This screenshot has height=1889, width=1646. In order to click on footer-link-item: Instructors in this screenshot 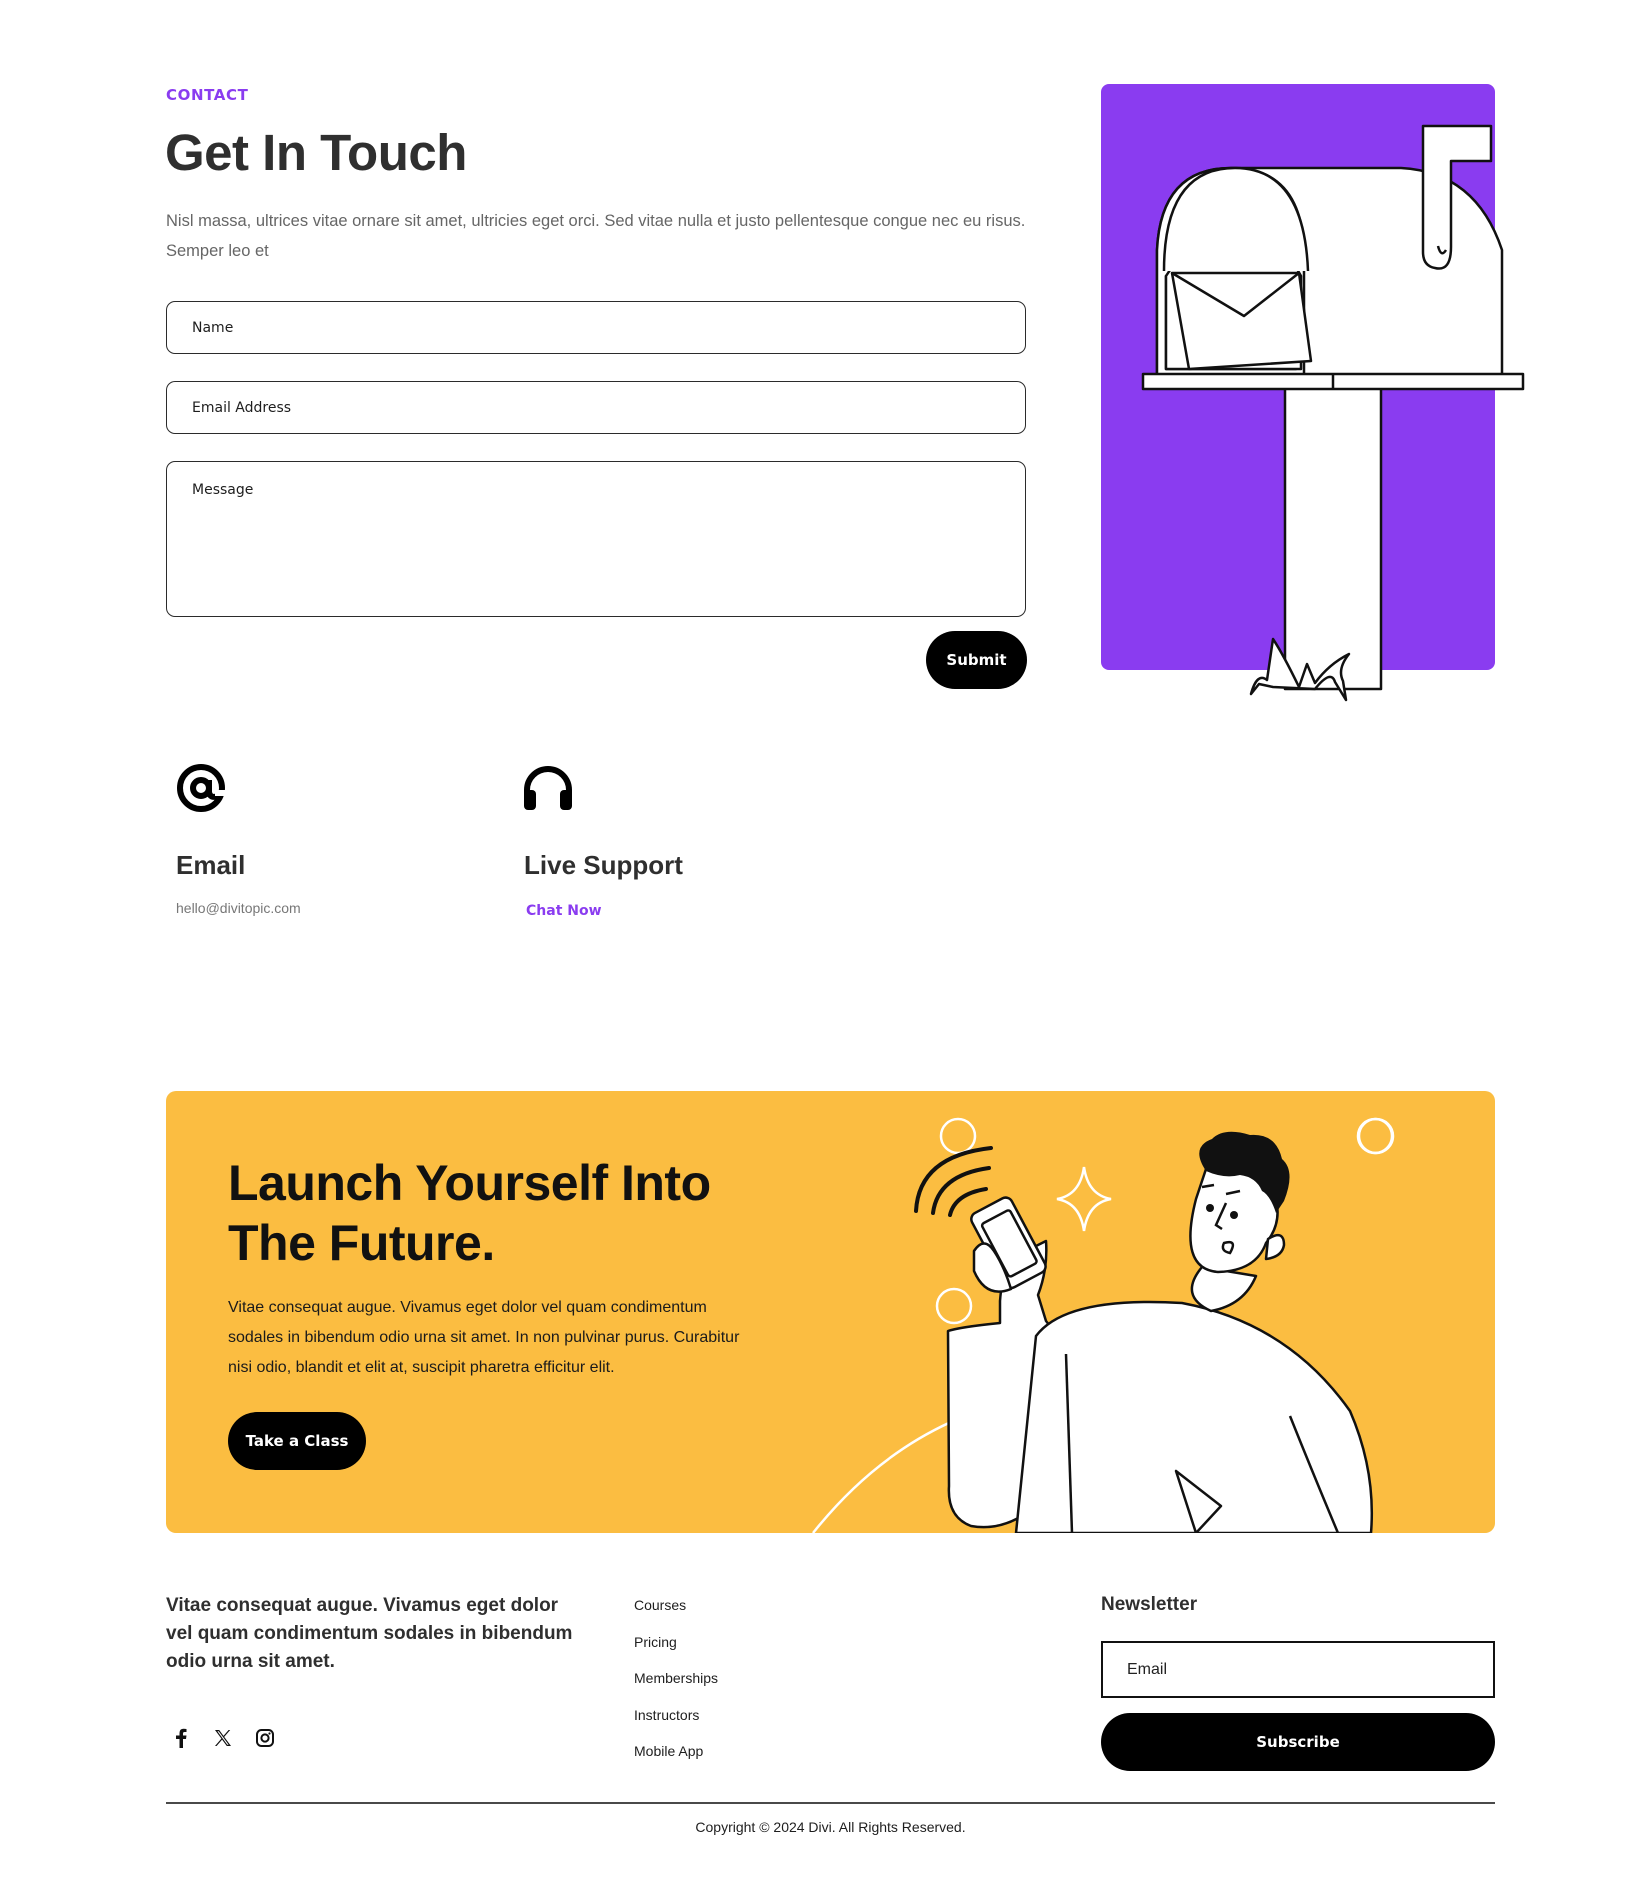, I will do `click(676, 1725)`.